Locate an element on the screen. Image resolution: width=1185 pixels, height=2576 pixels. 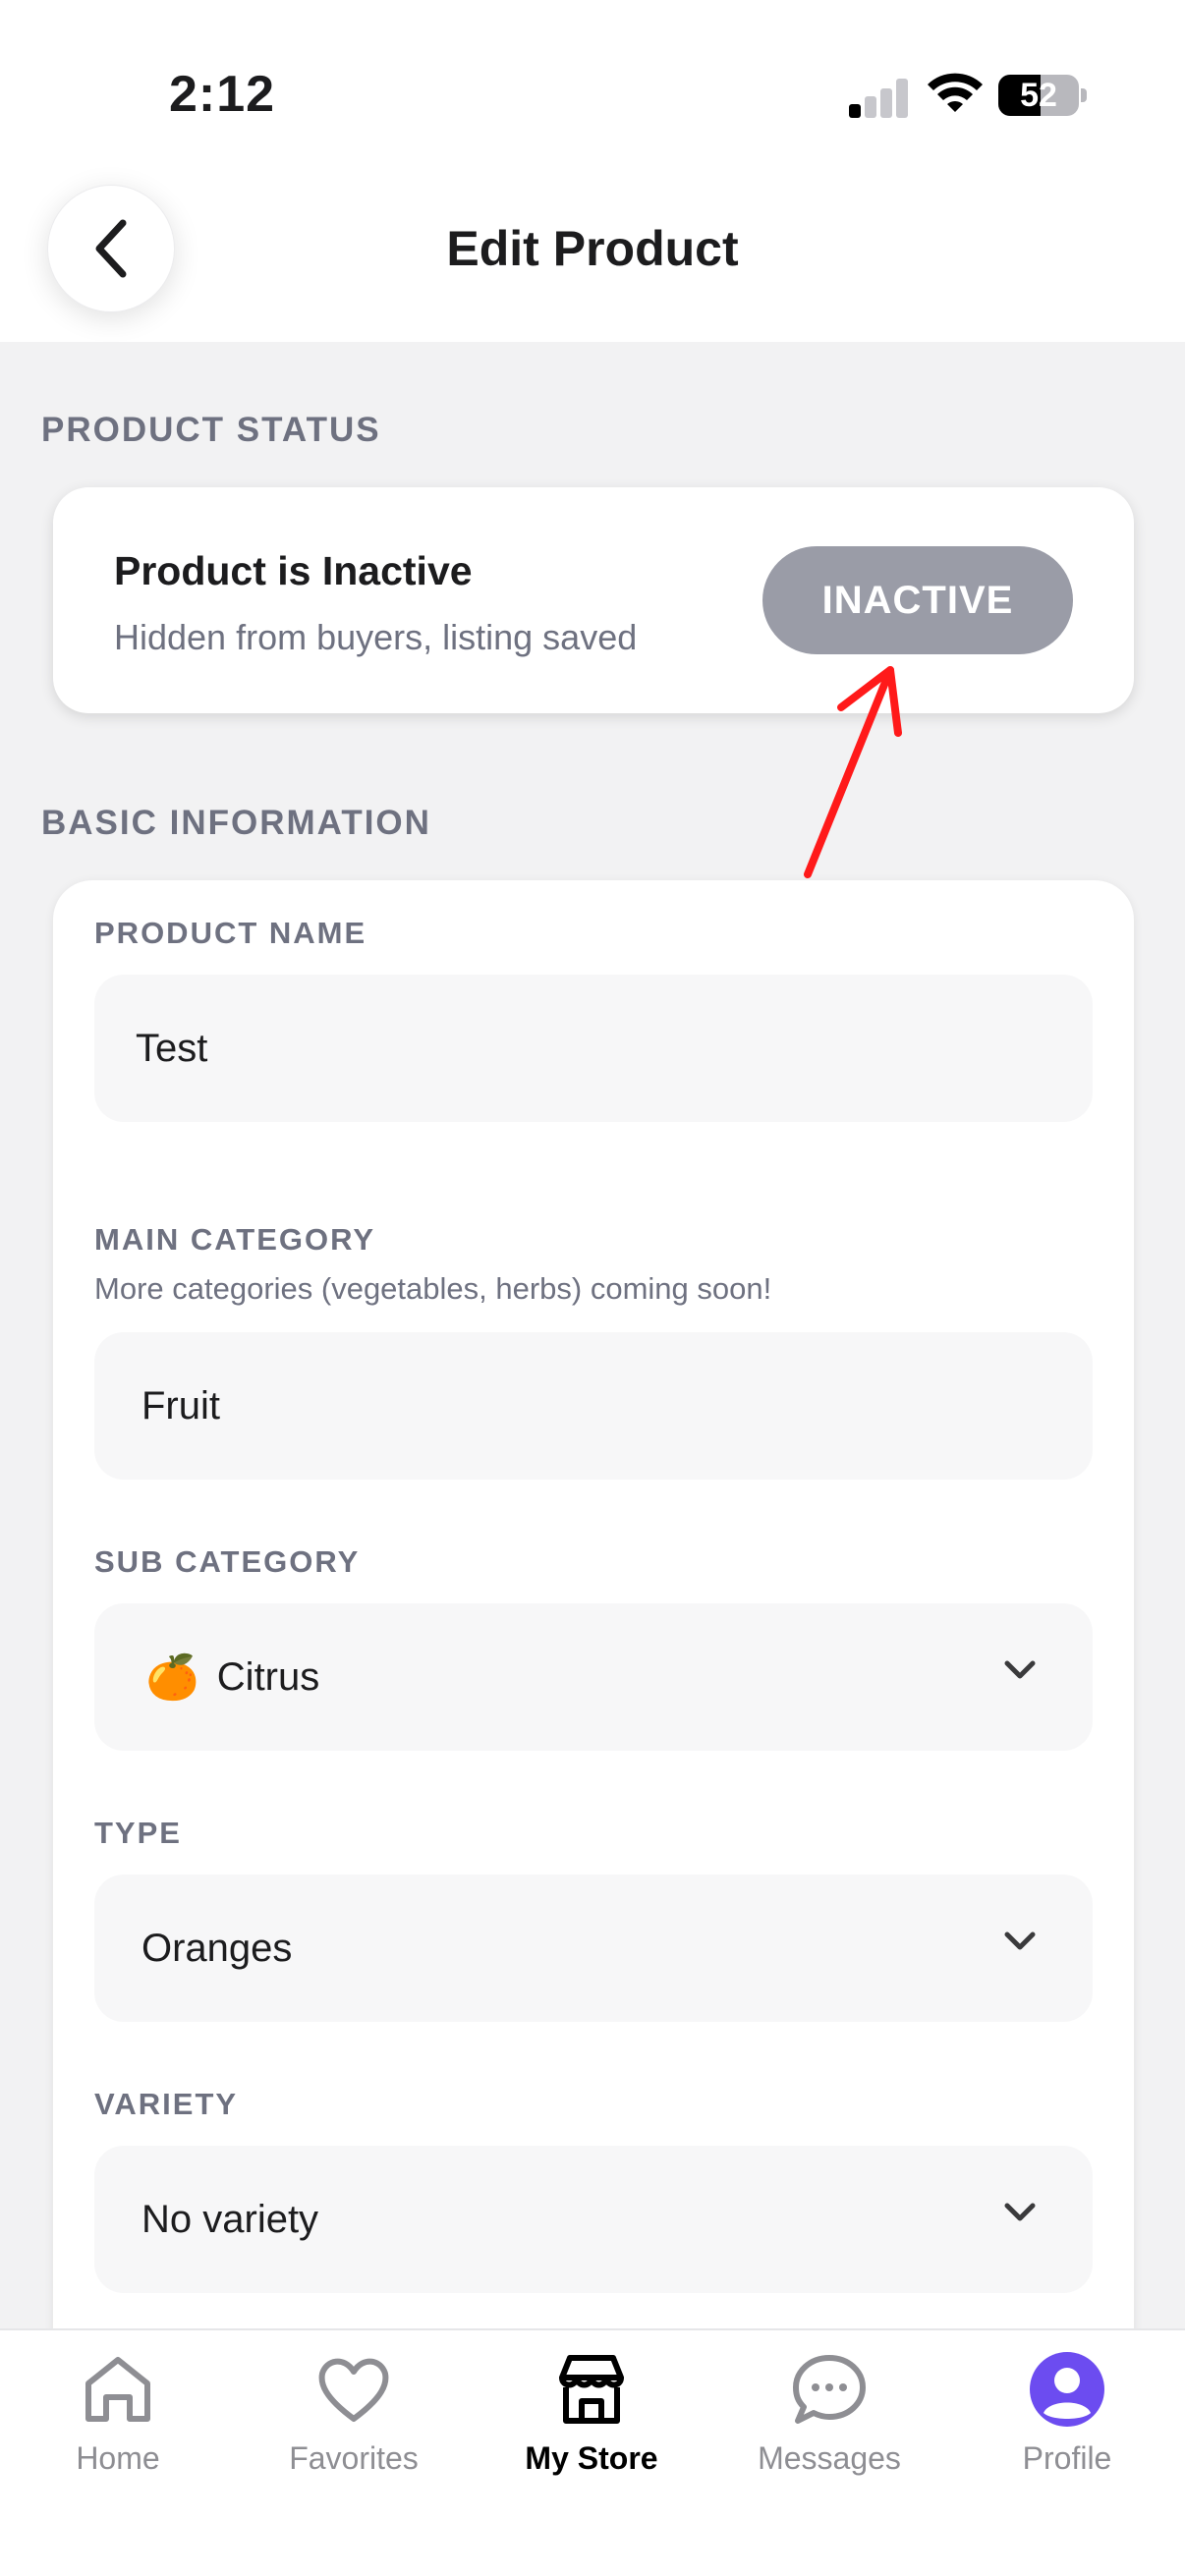
tab-my-store-label: My Store is located at coordinates (592, 2458).